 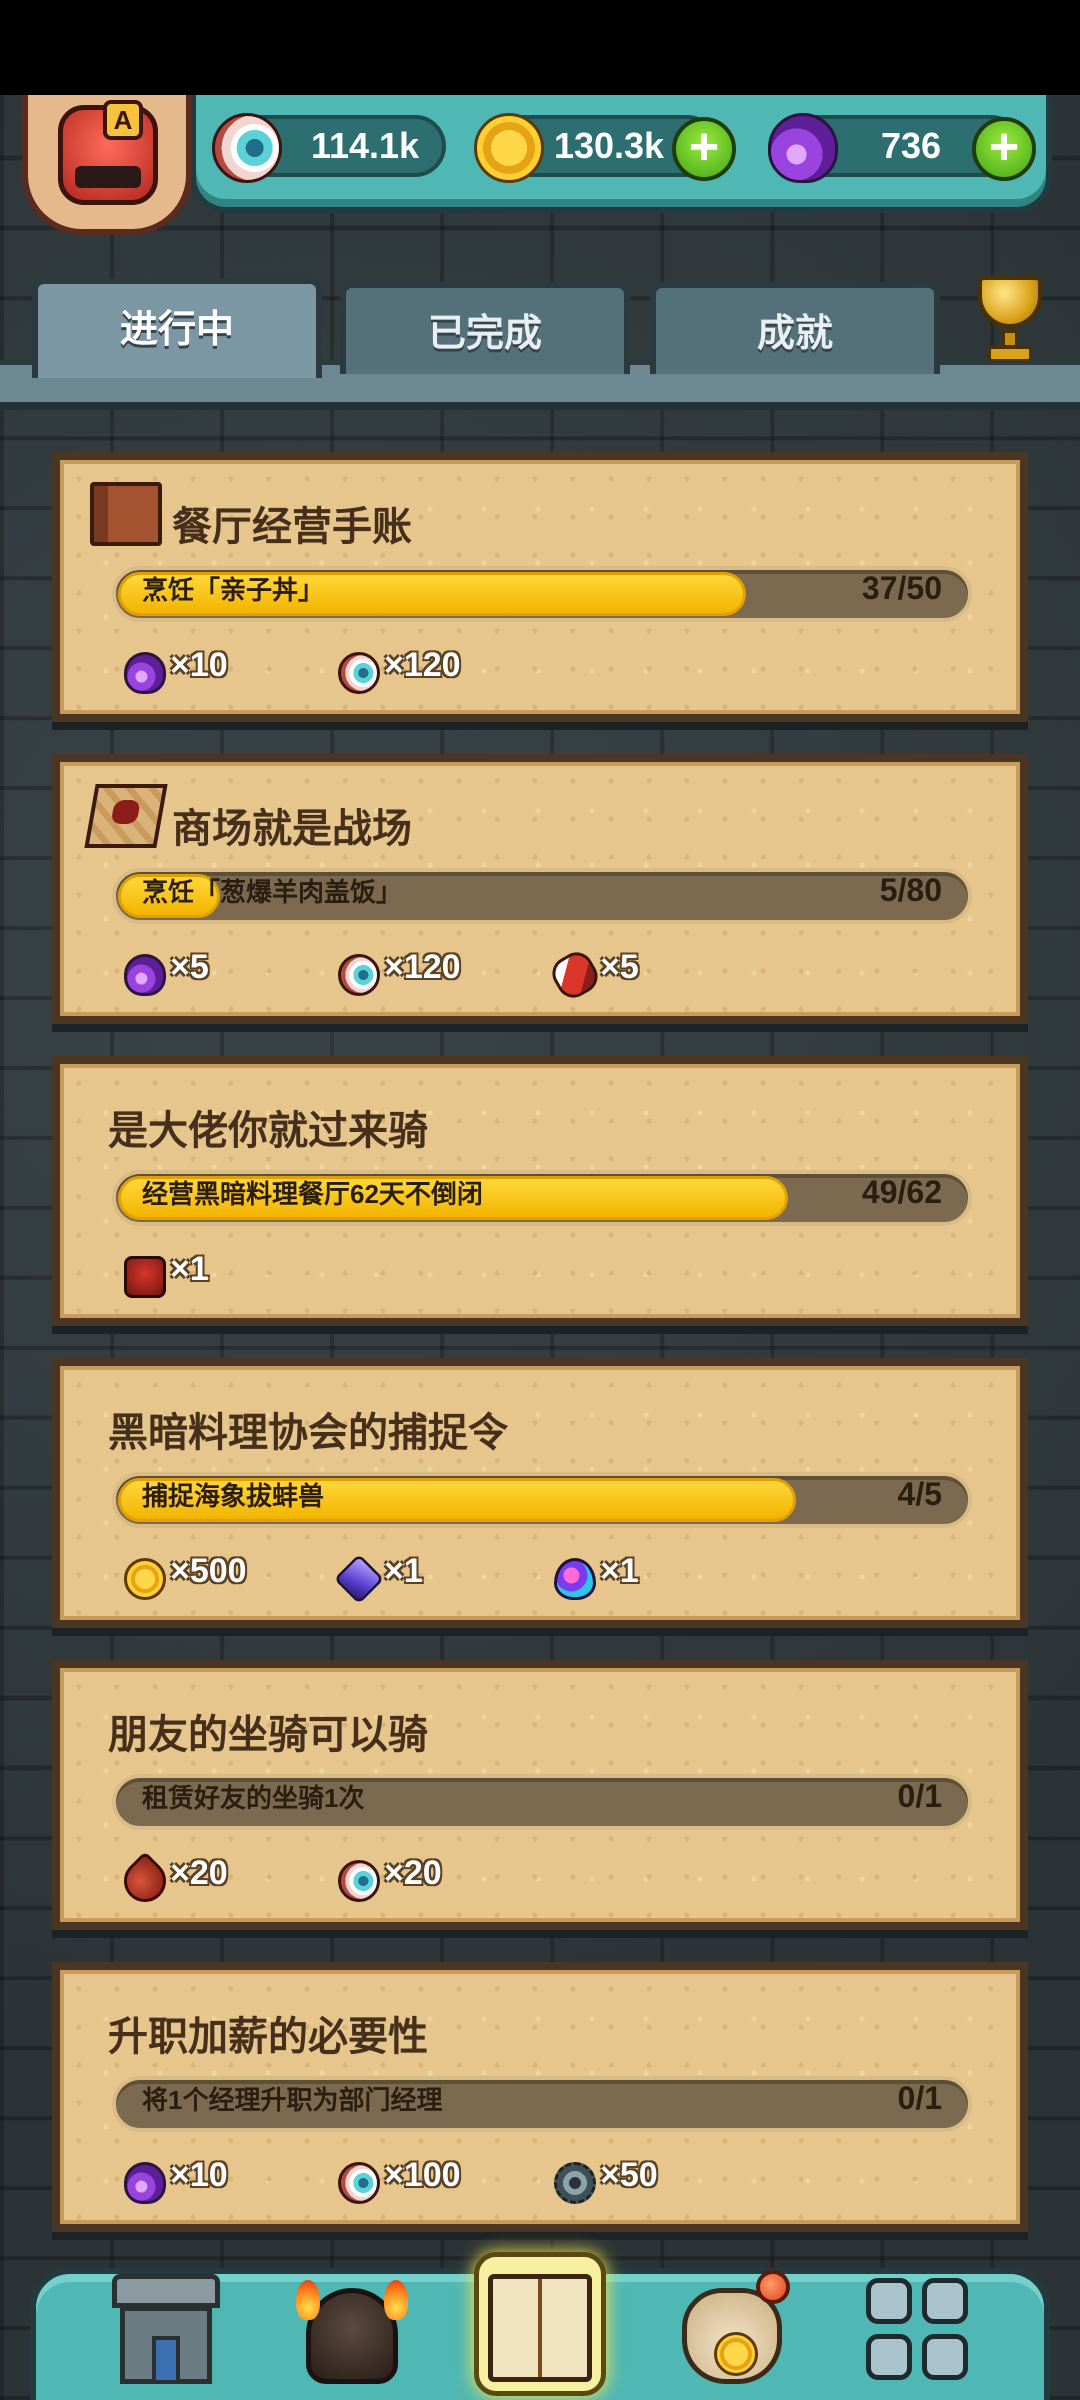 I want to click on quest-task: 烹饪「葱爆羊肉盖饭」, so click(x=272, y=892).